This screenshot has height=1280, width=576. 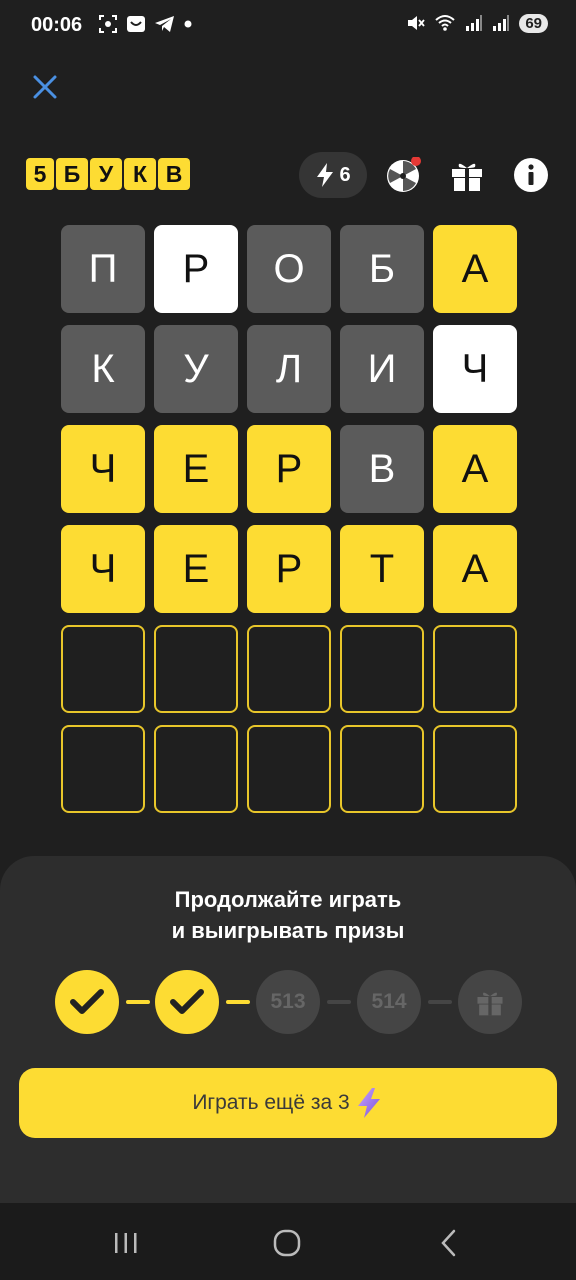 I want to click on smile-app-icon, so click(x=136, y=24).